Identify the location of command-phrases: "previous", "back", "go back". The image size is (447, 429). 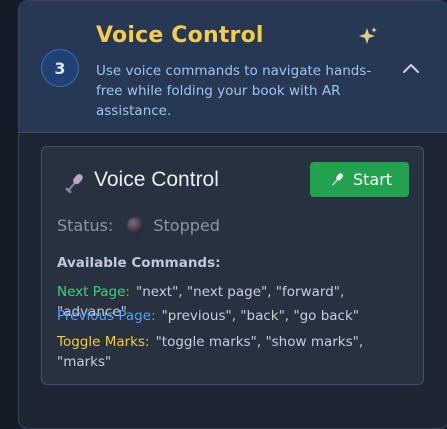
(260, 316).